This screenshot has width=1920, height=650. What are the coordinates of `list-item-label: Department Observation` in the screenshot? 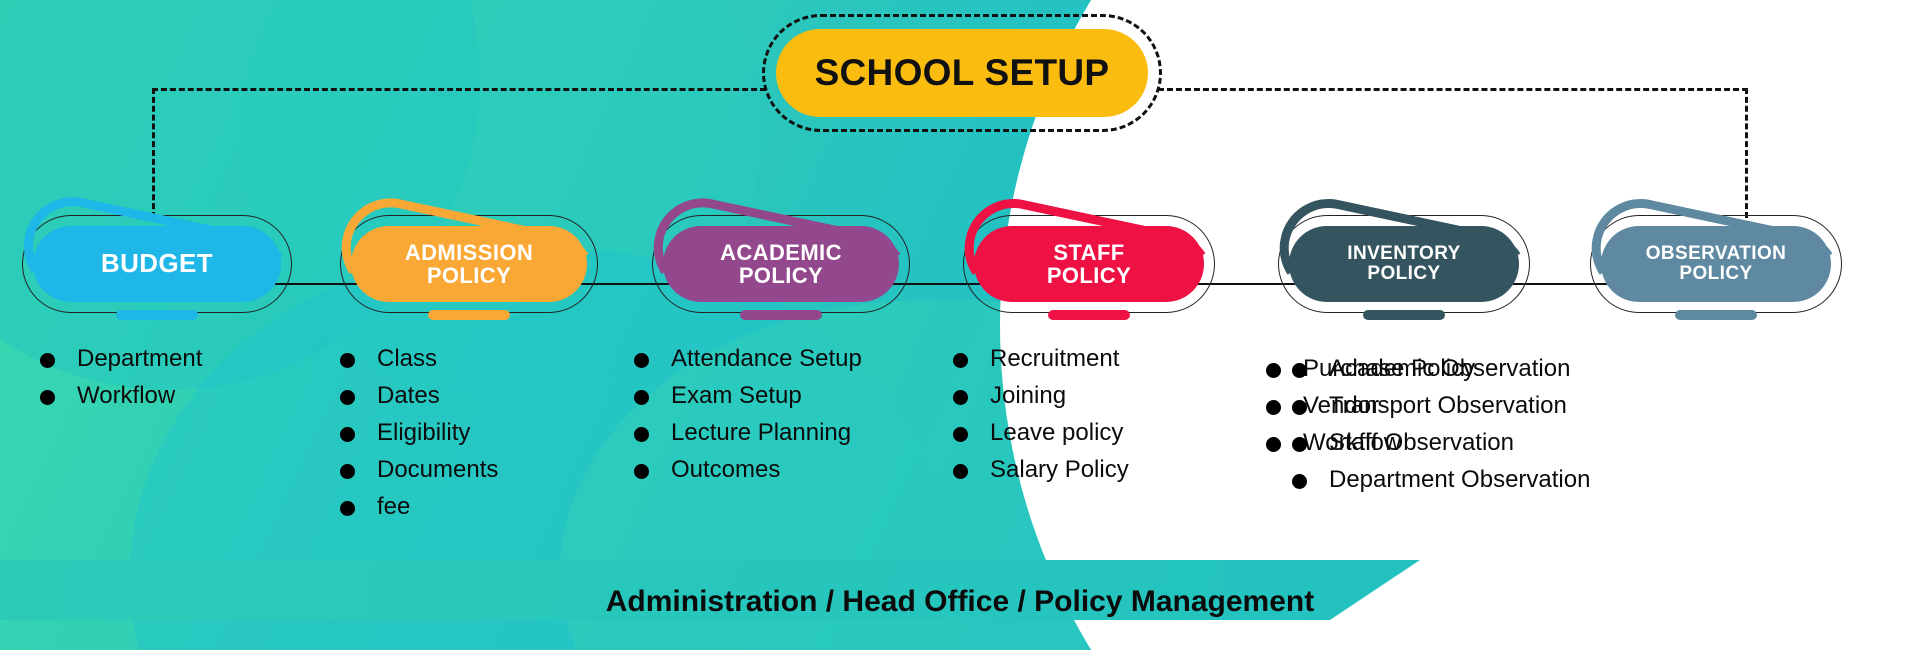 It's located at (1460, 479).